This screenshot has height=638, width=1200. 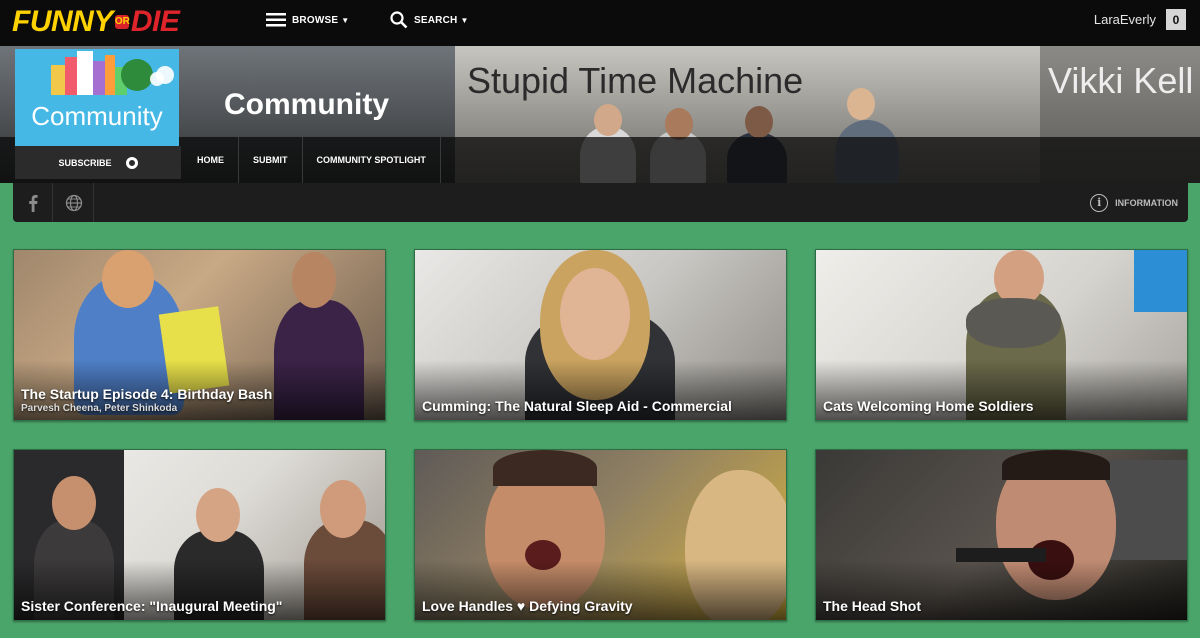 I want to click on video-card: Sister Conference: "Inaugural Meeting", so click(x=199, y=535).